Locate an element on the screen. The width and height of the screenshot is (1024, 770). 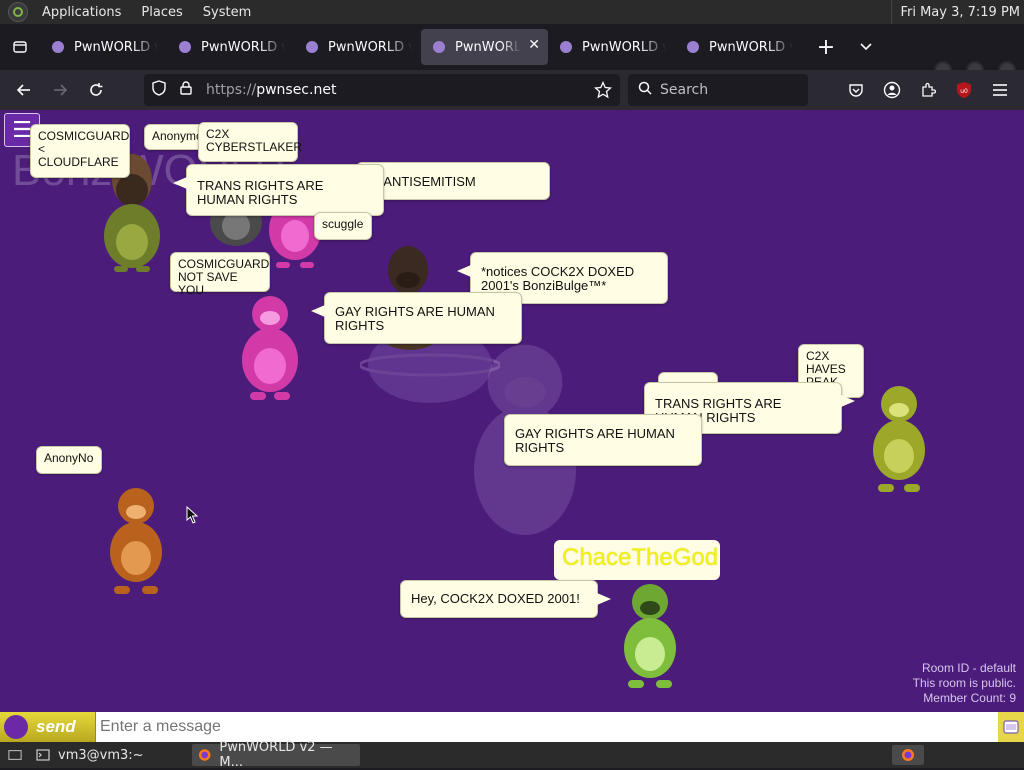
speech-bubble: TRANS RIGHTS ARE HUMAN RIGHTS is located at coordinates (278, 190).